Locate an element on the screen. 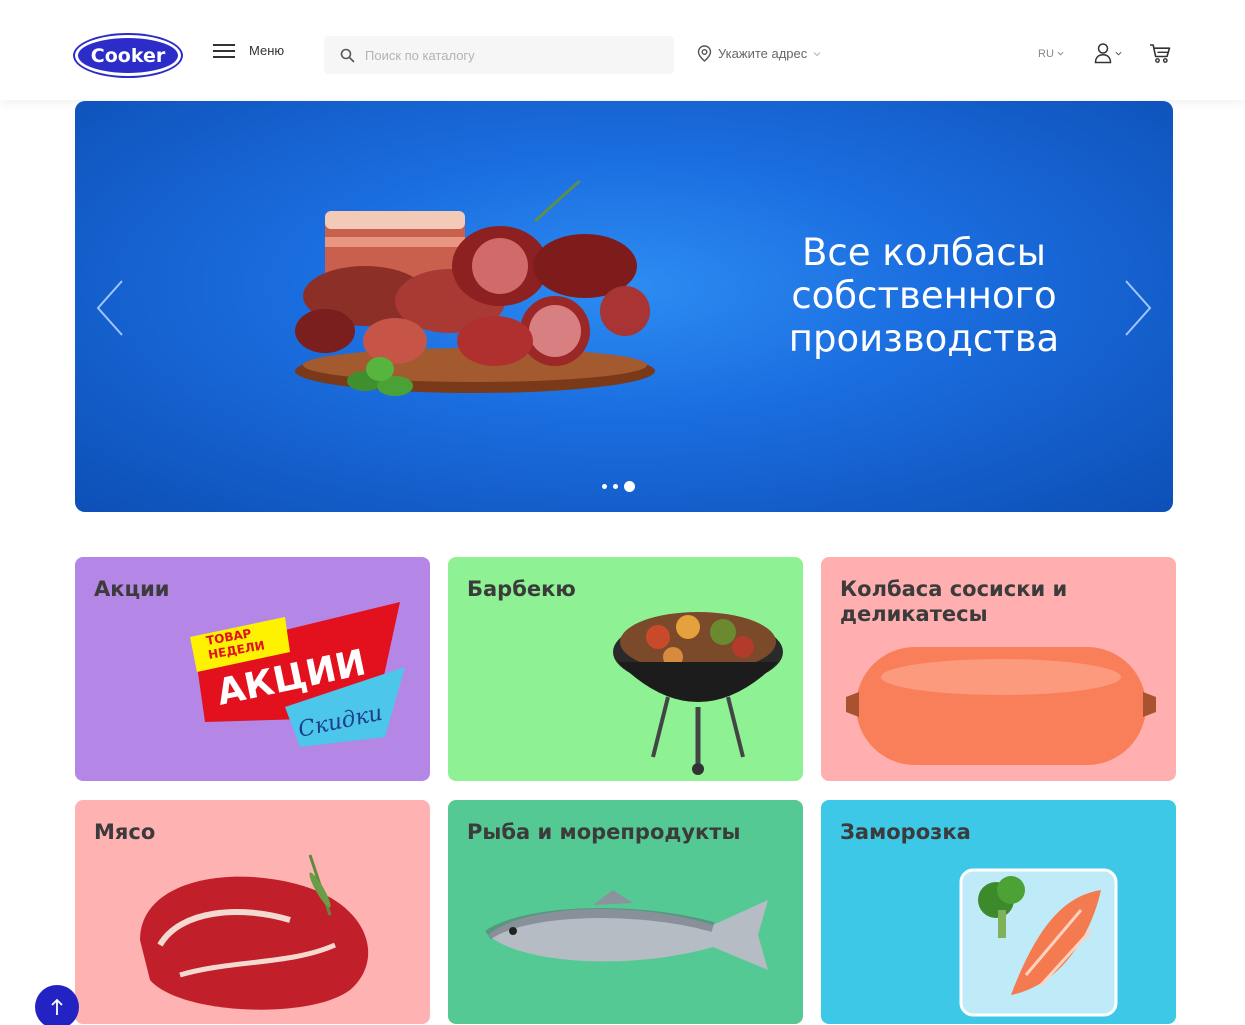 This screenshot has width=1245, height=1025. category-card-frozen: Заморозка is located at coordinates (998, 912).